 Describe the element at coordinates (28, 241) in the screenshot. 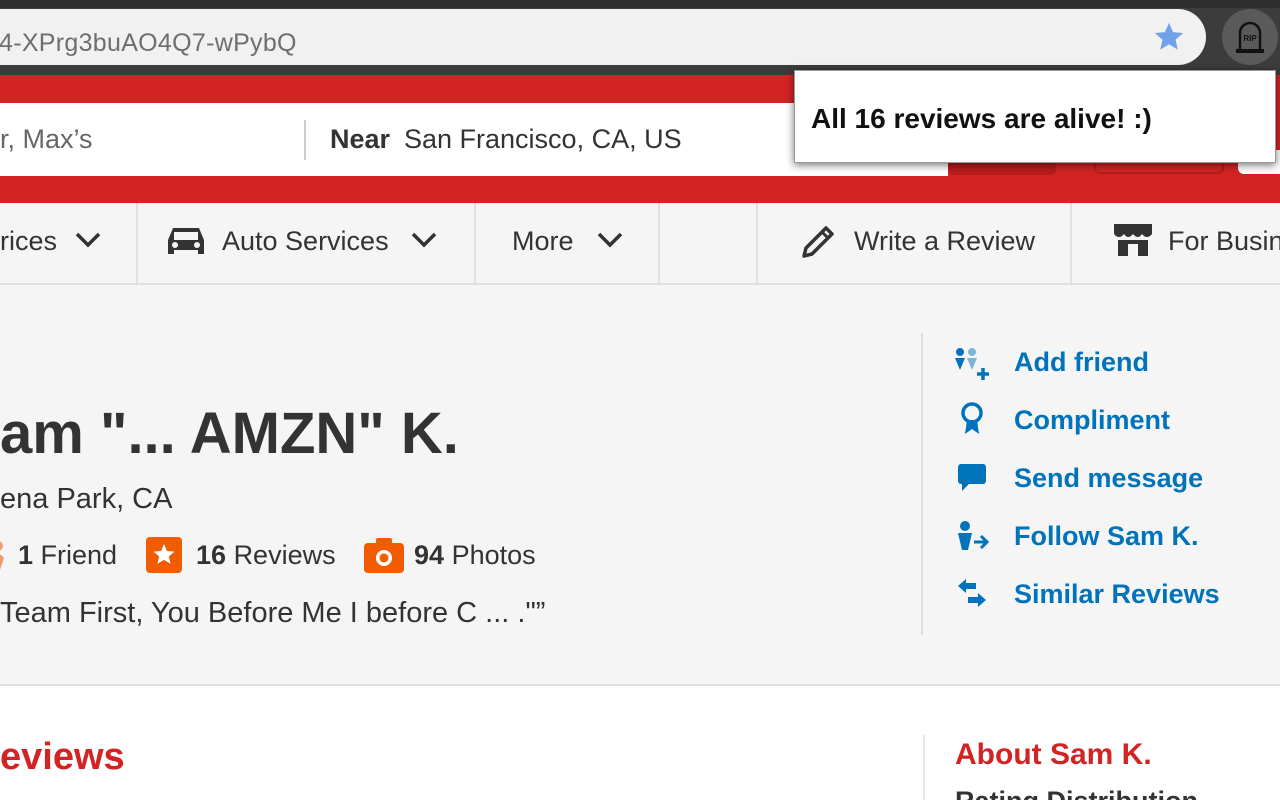

I see `nav-item-services-label: rices` at that location.